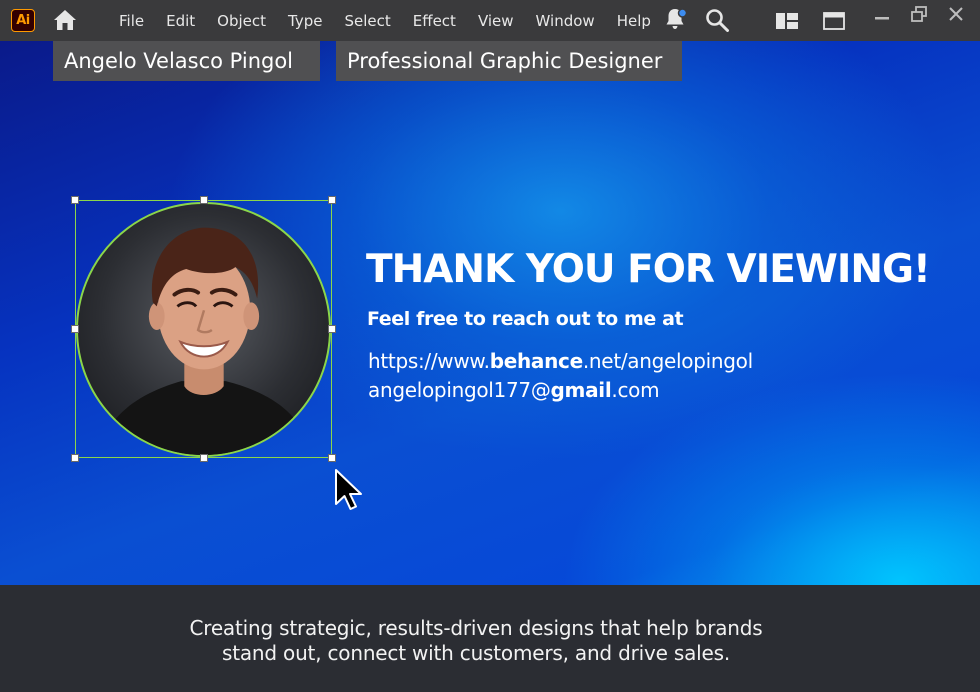 The width and height of the screenshot is (980, 692). I want to click on resize-handle-top-left, so click(75, 200).